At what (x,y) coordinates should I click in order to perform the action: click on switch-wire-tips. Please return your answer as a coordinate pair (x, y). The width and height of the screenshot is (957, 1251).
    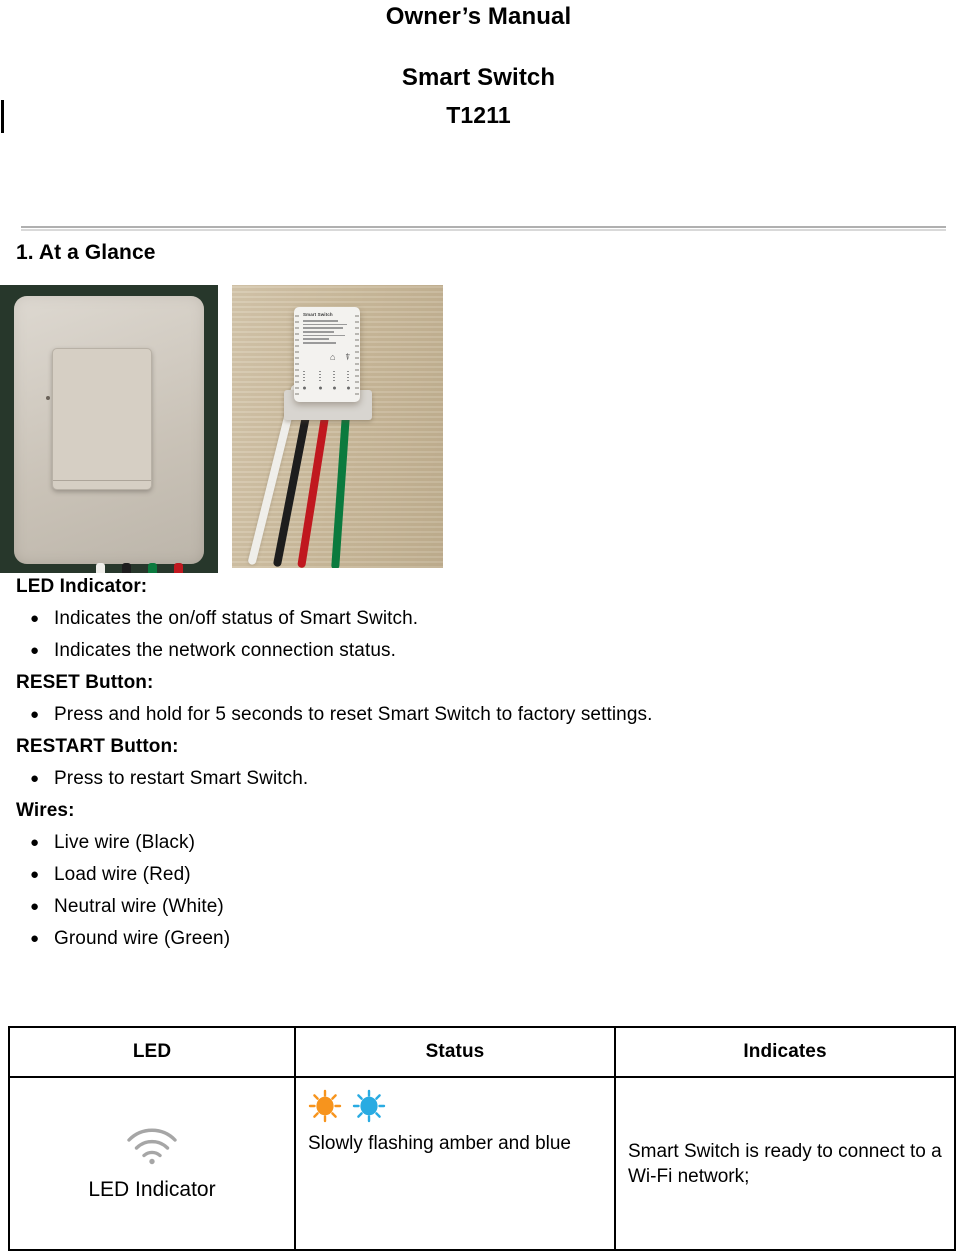
    Looking at the image, I should click on (152, 568).